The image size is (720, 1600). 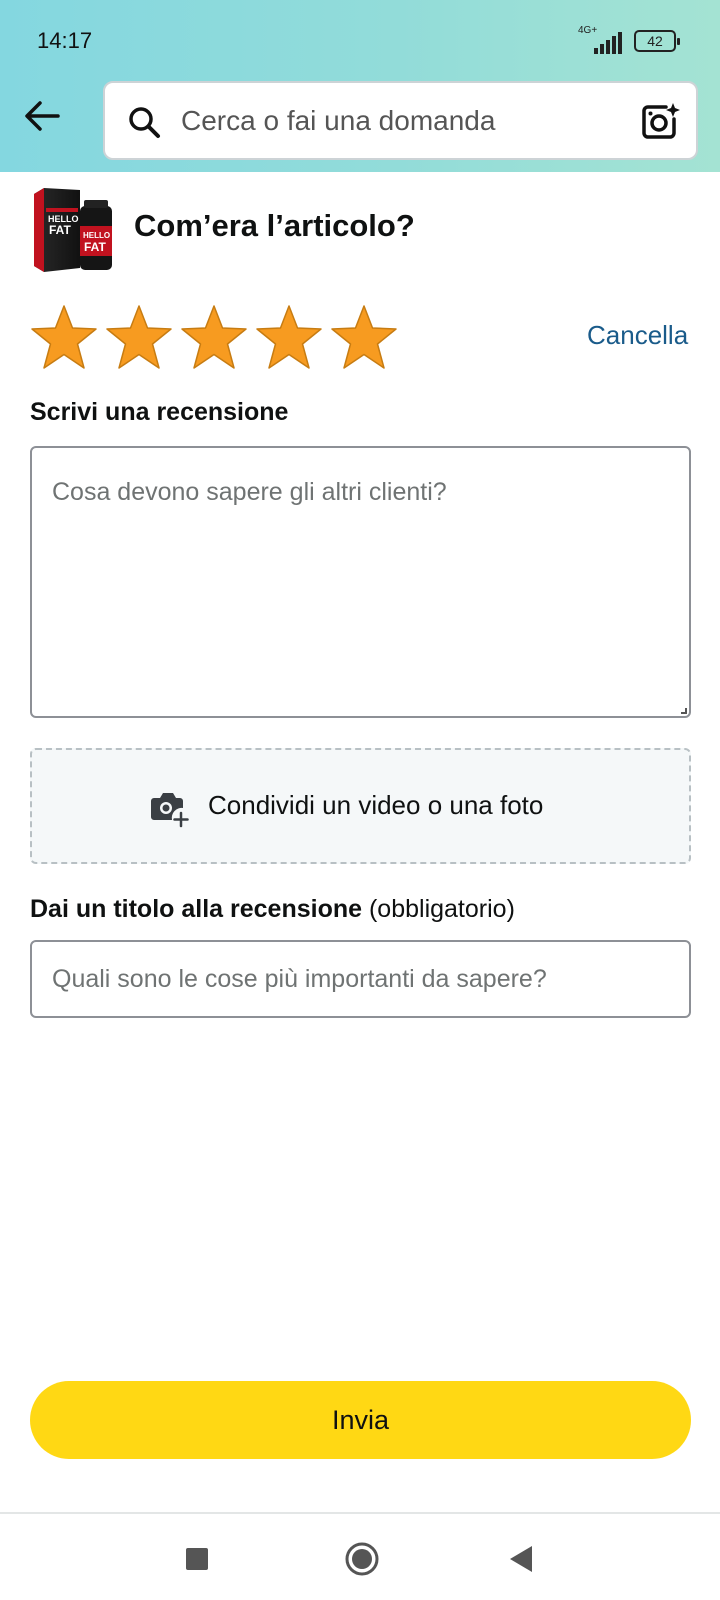 I want to click on nav-home-icon, so click(x=362, y=1559).